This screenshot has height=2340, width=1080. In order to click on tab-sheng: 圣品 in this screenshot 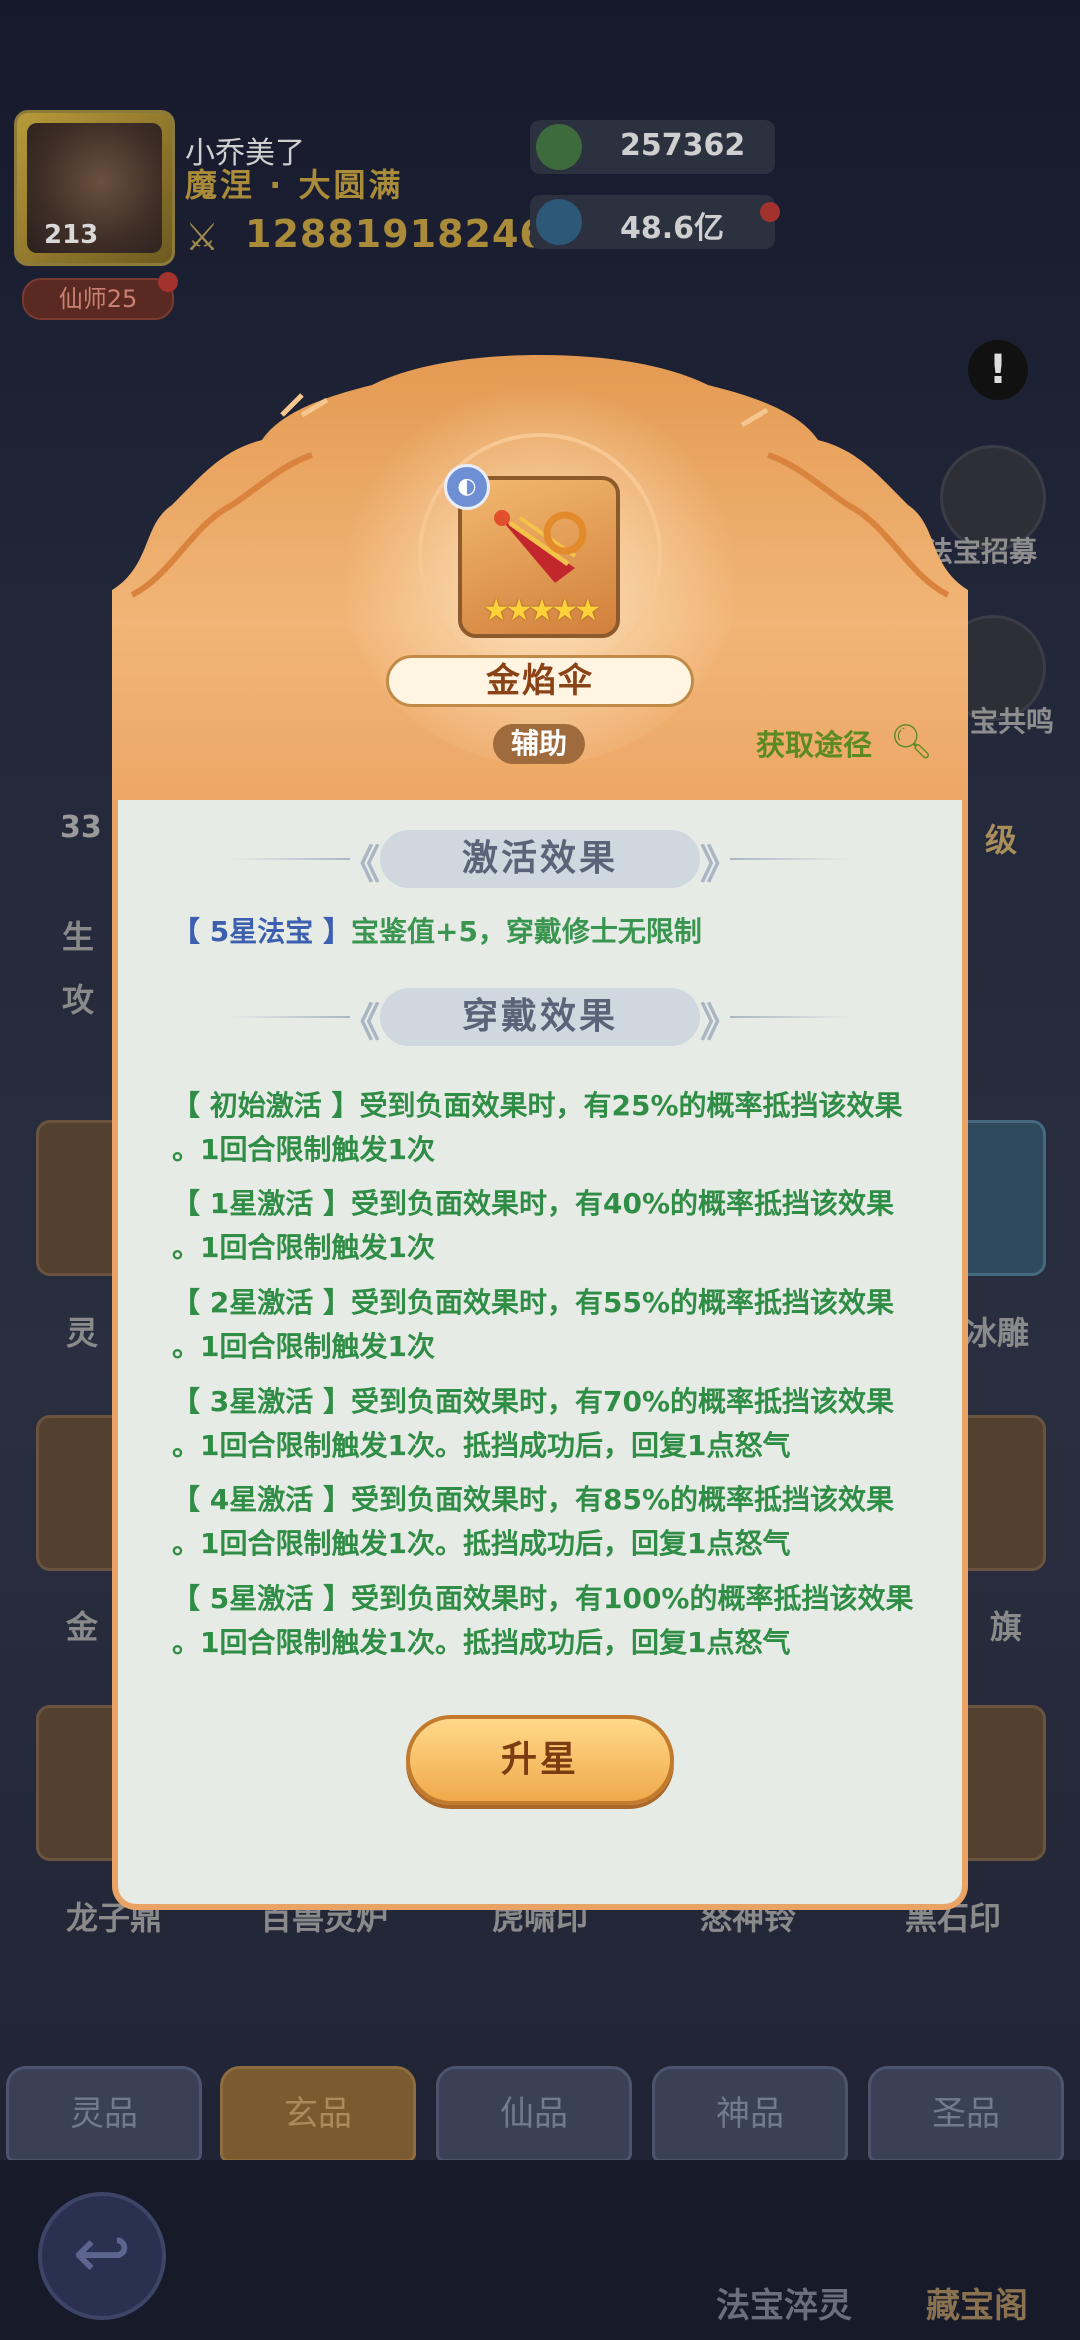, I will do `click(966, 2114)`.